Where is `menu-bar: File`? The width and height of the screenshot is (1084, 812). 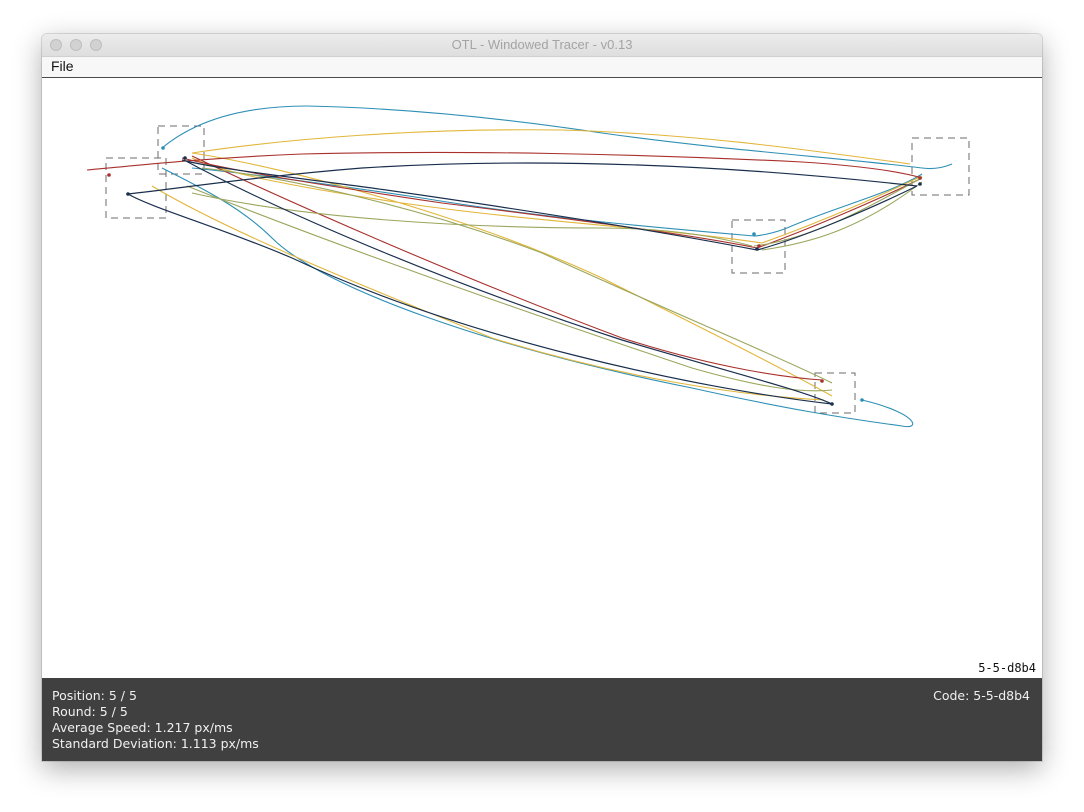 menu-bar: File is located at coordinates (542, 67).